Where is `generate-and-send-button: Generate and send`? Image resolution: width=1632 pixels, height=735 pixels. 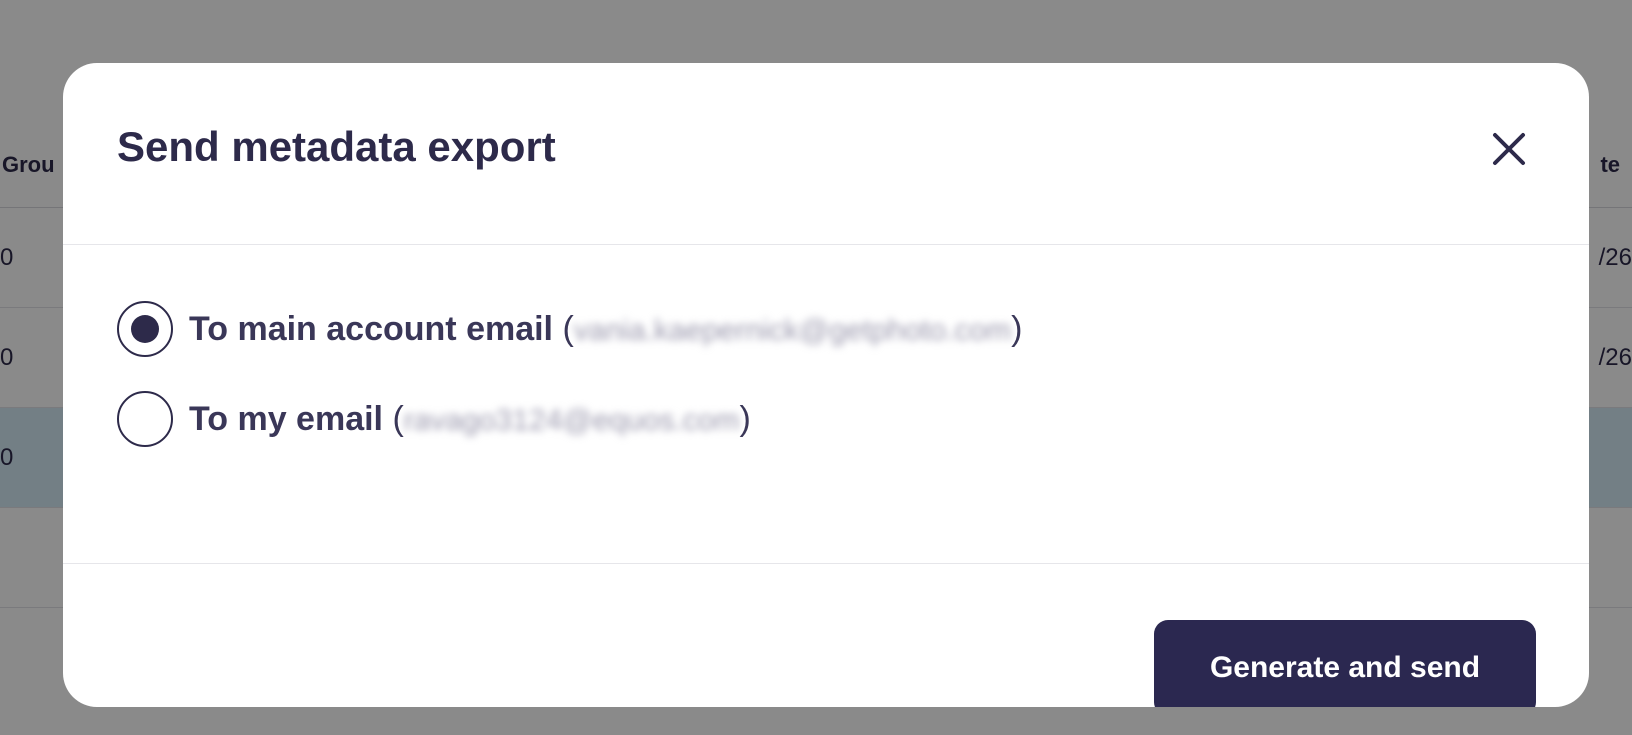
generate-and-send-button: Generate and send is located at coordinates (1345, 663).